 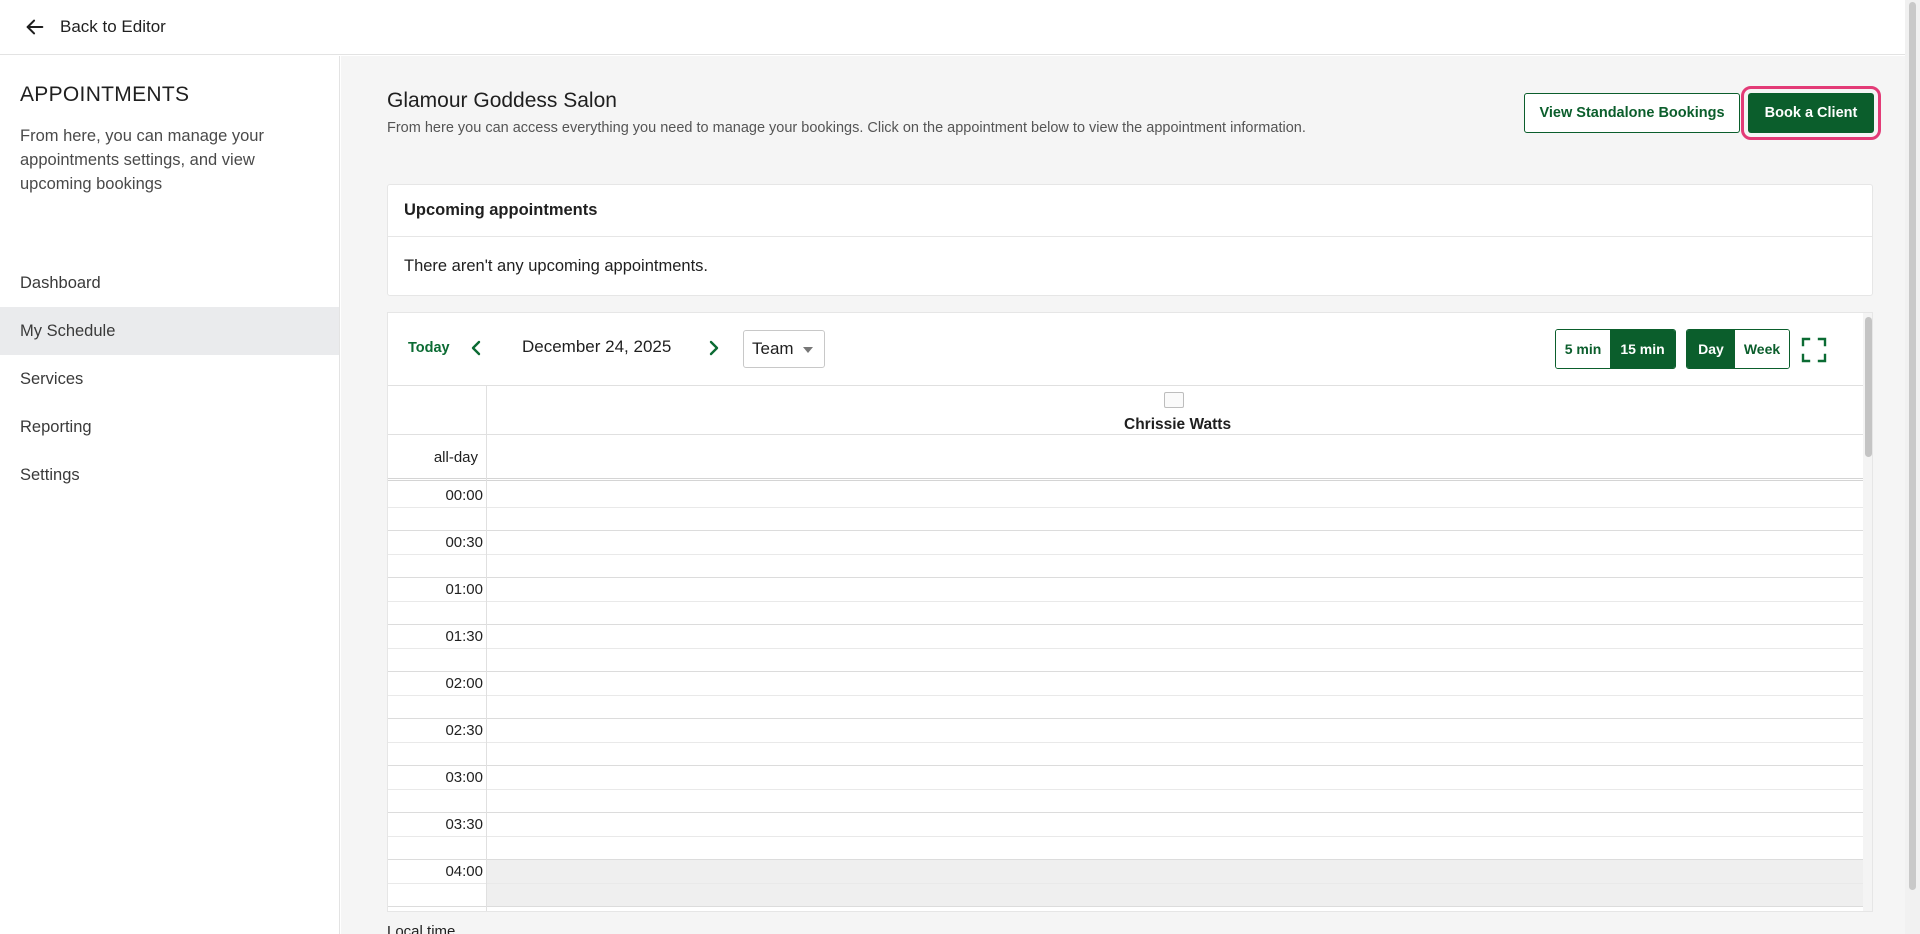 What do you see at coordinates (464, 777) in the screenshot?
I see `time-label: 03:00` at bounding box center [464, 777].